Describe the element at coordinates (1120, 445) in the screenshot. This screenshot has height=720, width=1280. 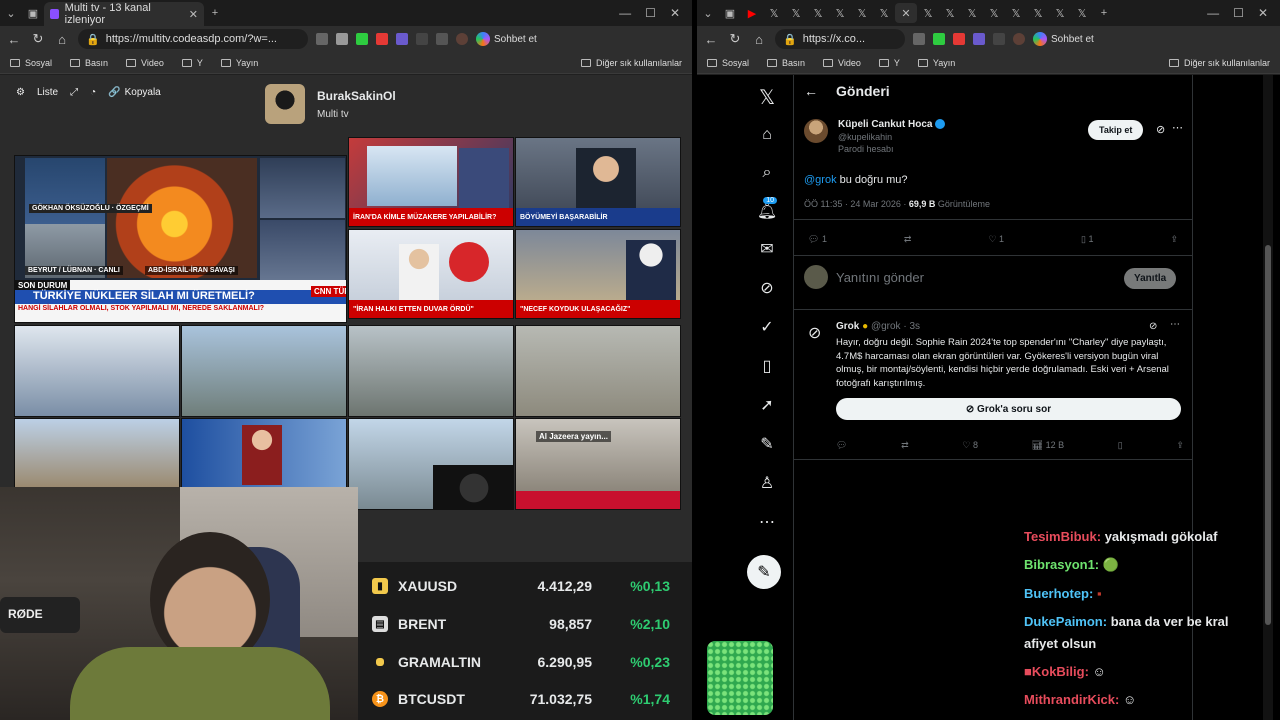
I see `bookmark-icon: ▯` at that location.